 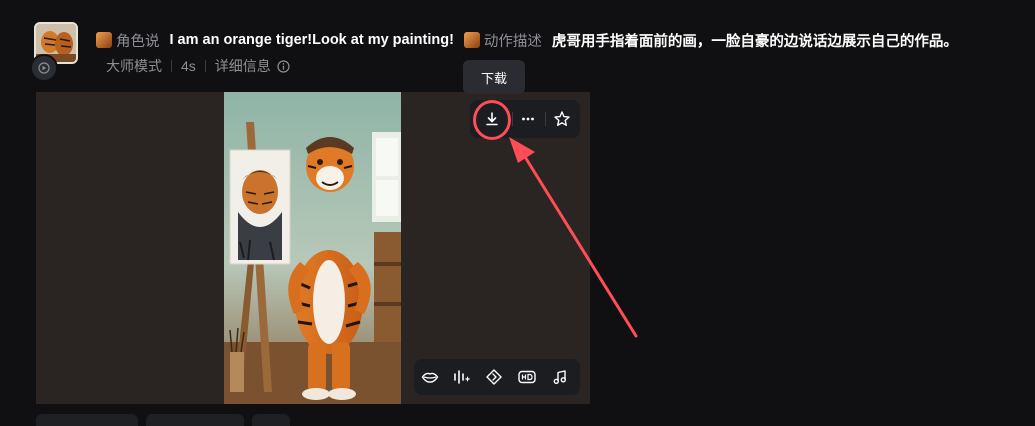 I want to click on download-tooltip: 下载, so click(x=494, y=77).